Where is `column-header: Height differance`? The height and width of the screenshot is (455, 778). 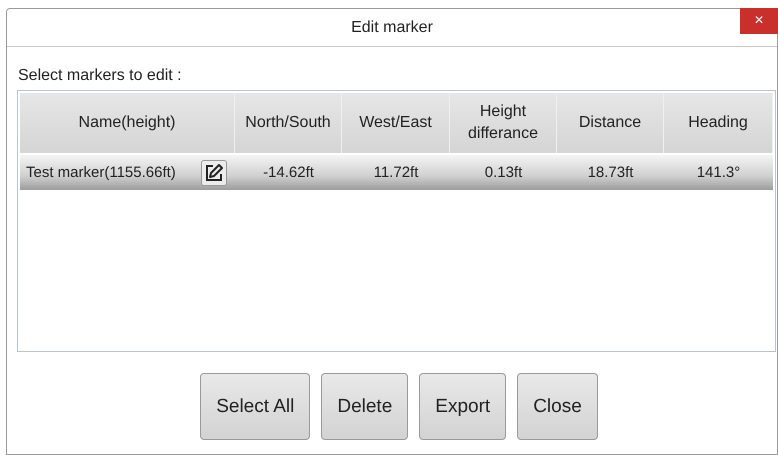
column-header: Height differance is located at coordinates (503, 123).